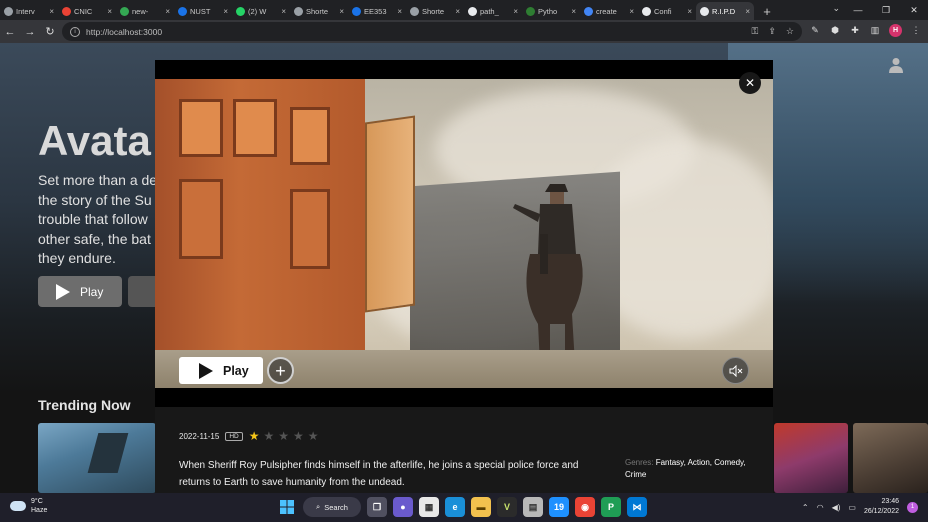 The image size is (928, 522). Describe the element at coordinates (145, 11) in the screenshot. I see `browser-tab: new- ×` at that location.